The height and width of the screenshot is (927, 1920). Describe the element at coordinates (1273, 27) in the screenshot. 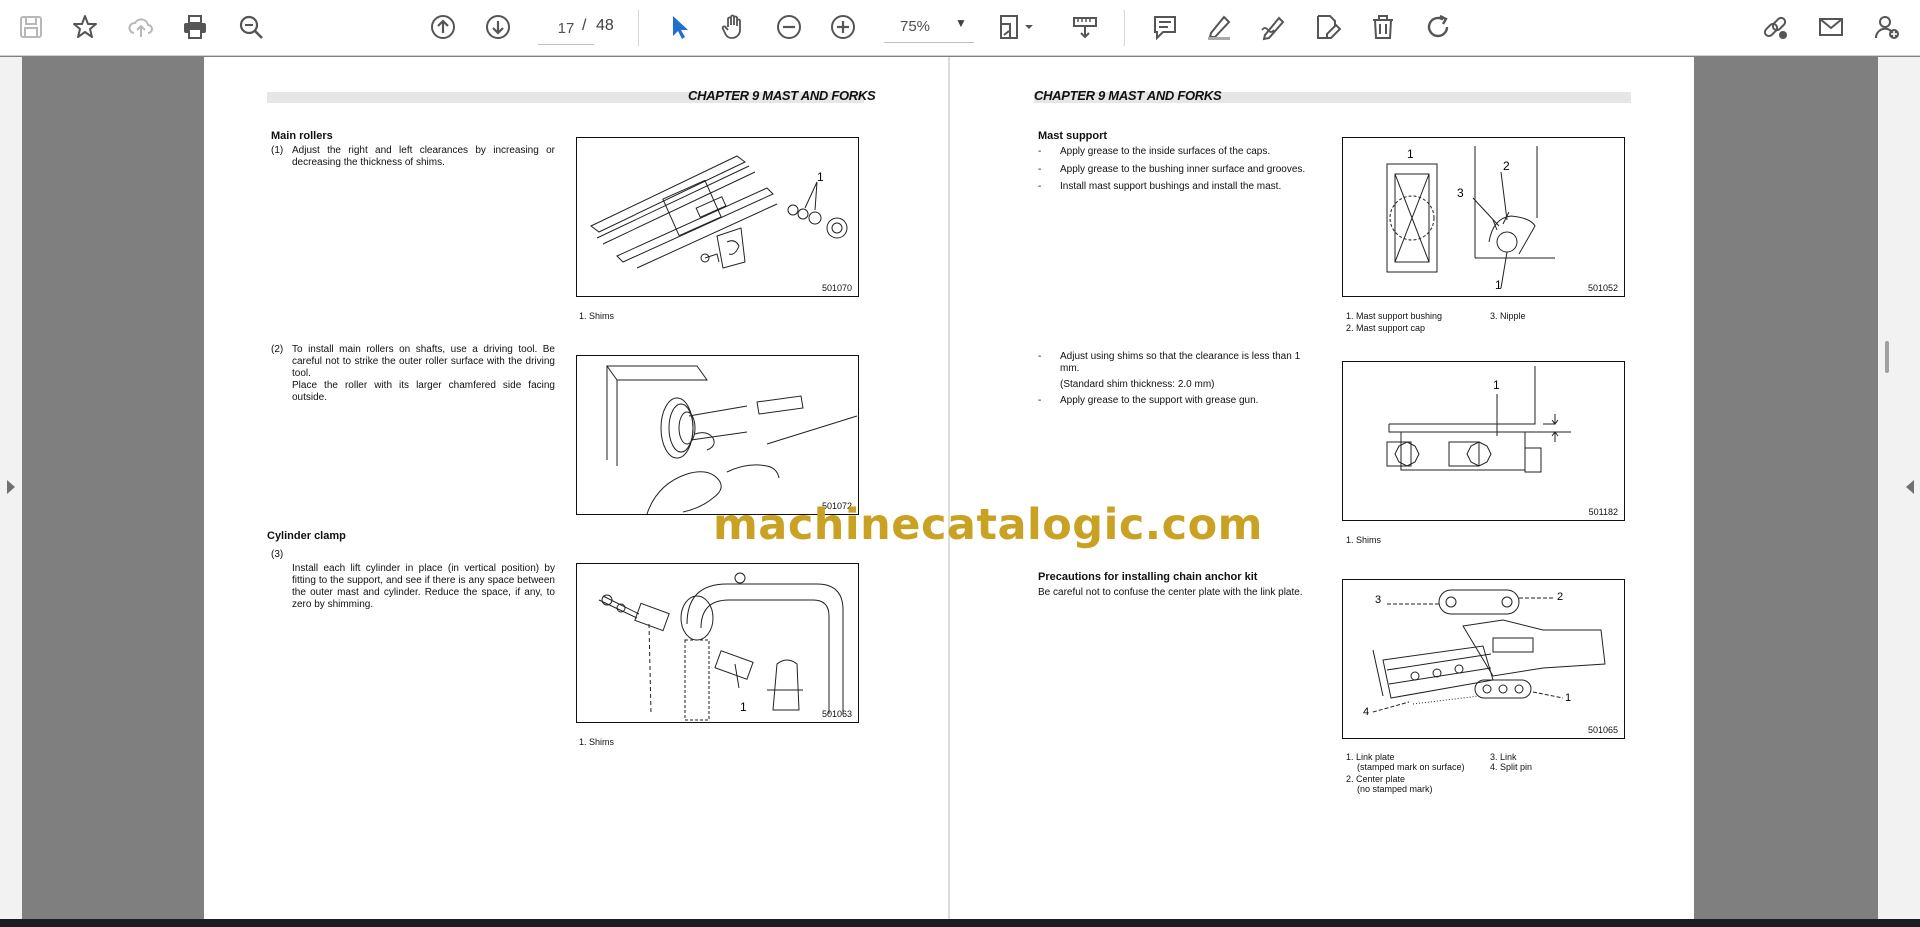

I see `draw-icon` at that location.